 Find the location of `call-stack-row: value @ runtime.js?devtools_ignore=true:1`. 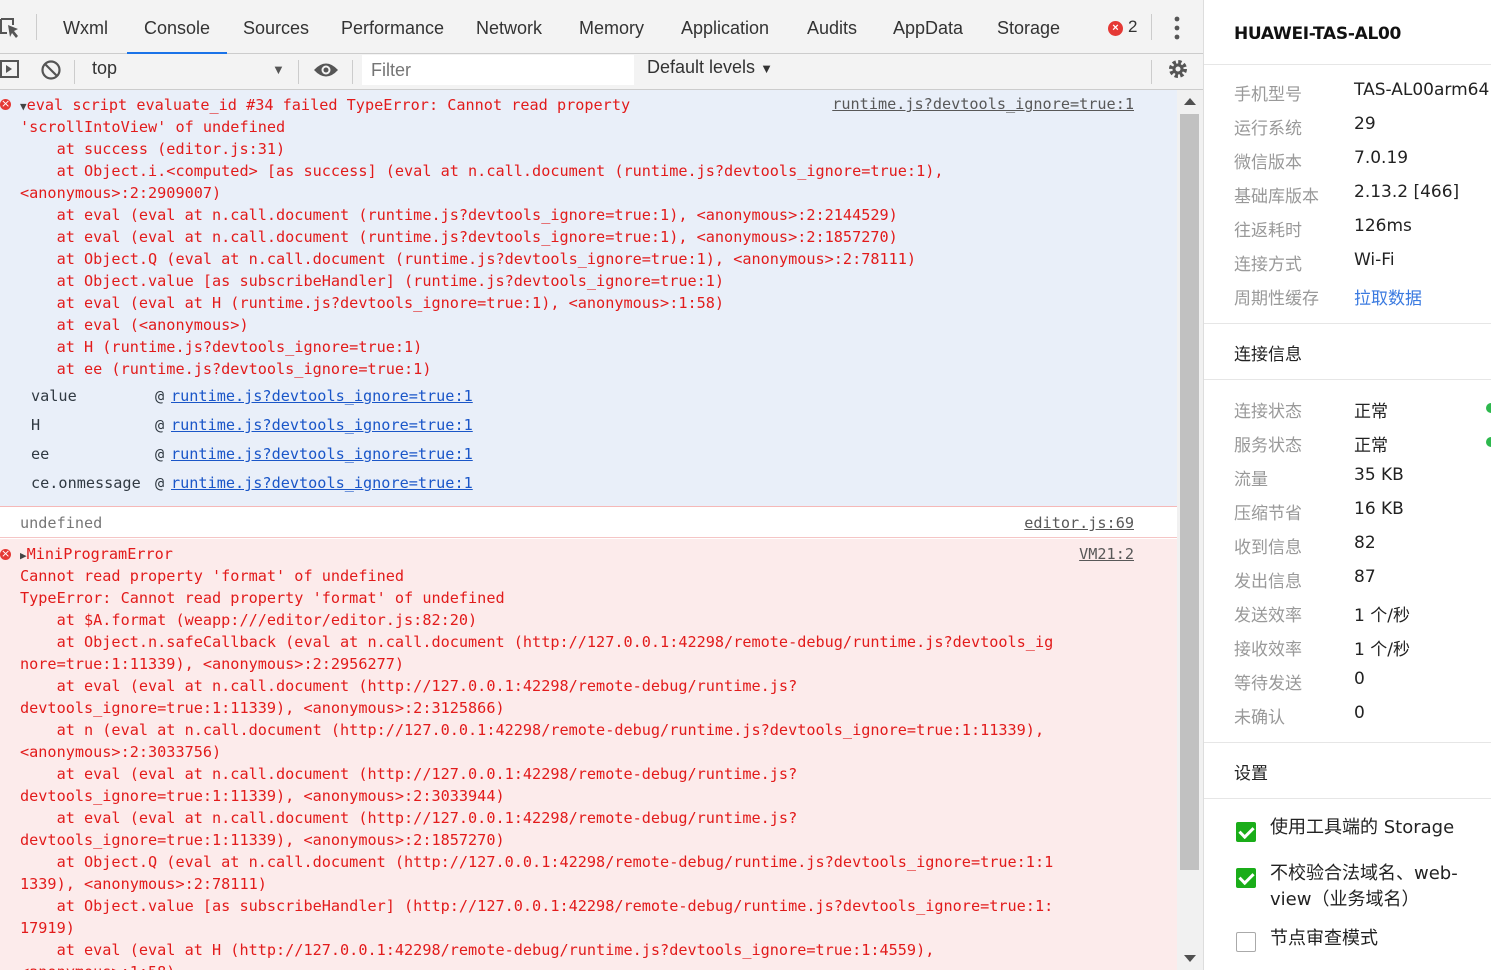

call-stack-row: value @ runtime.js?devtools_ignore=true:1 is located at coordinates (252, 396).